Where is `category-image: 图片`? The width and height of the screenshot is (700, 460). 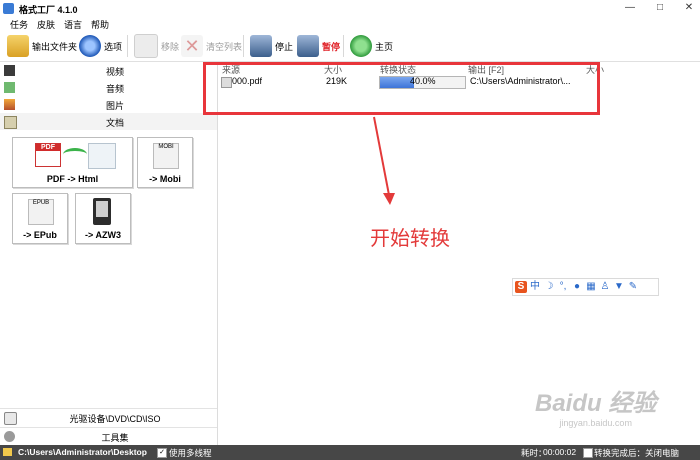 category-image: 图片 is located at coordinates (108, 104).